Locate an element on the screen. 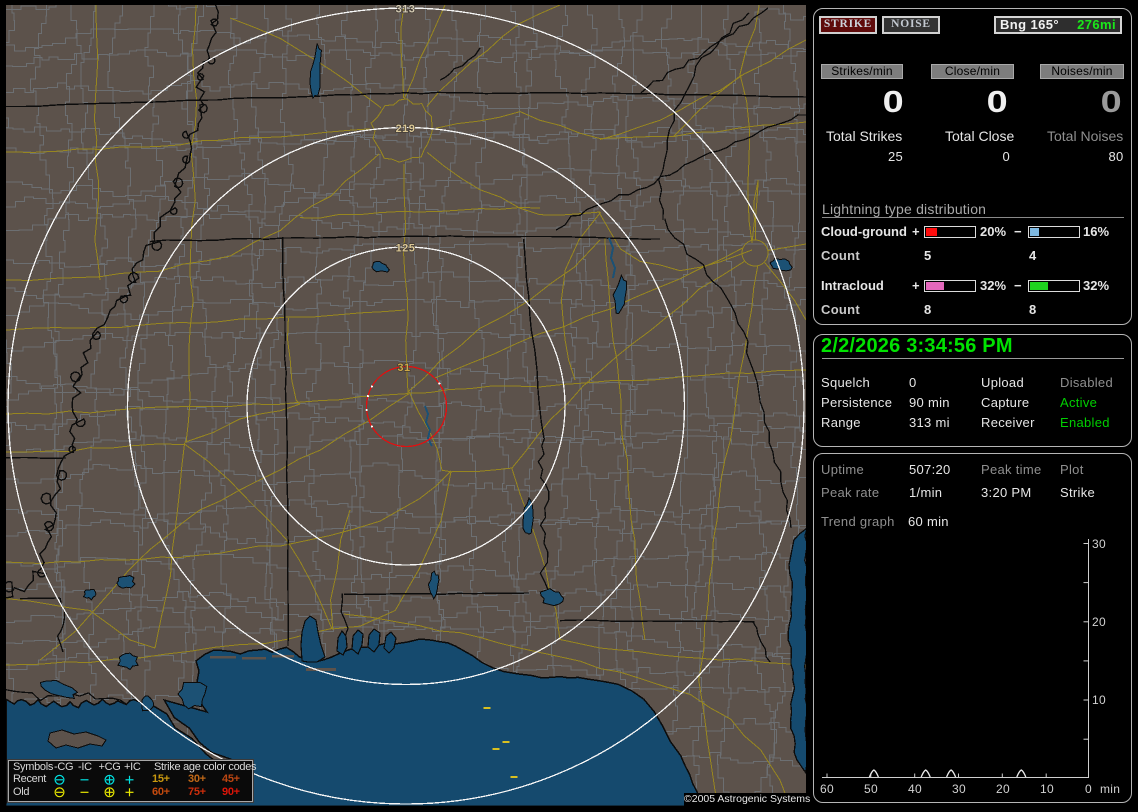 This screenshot has width=1138, height=812. svg-text: 313 is located at coordinates (406, 10).